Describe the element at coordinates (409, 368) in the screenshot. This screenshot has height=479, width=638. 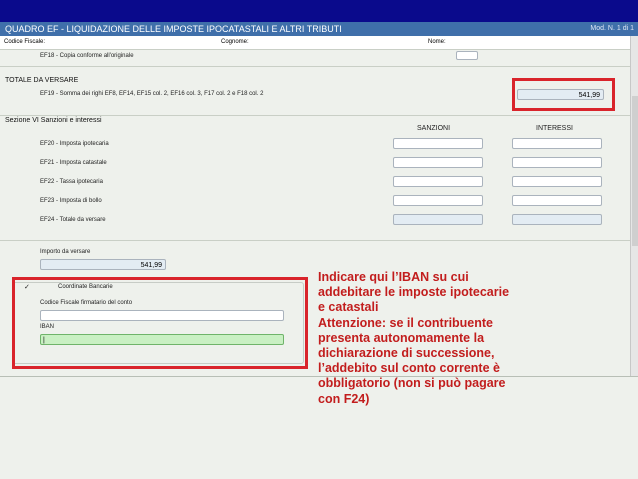
I see `note-line: l’addebito sul conto corrente è` at that location.